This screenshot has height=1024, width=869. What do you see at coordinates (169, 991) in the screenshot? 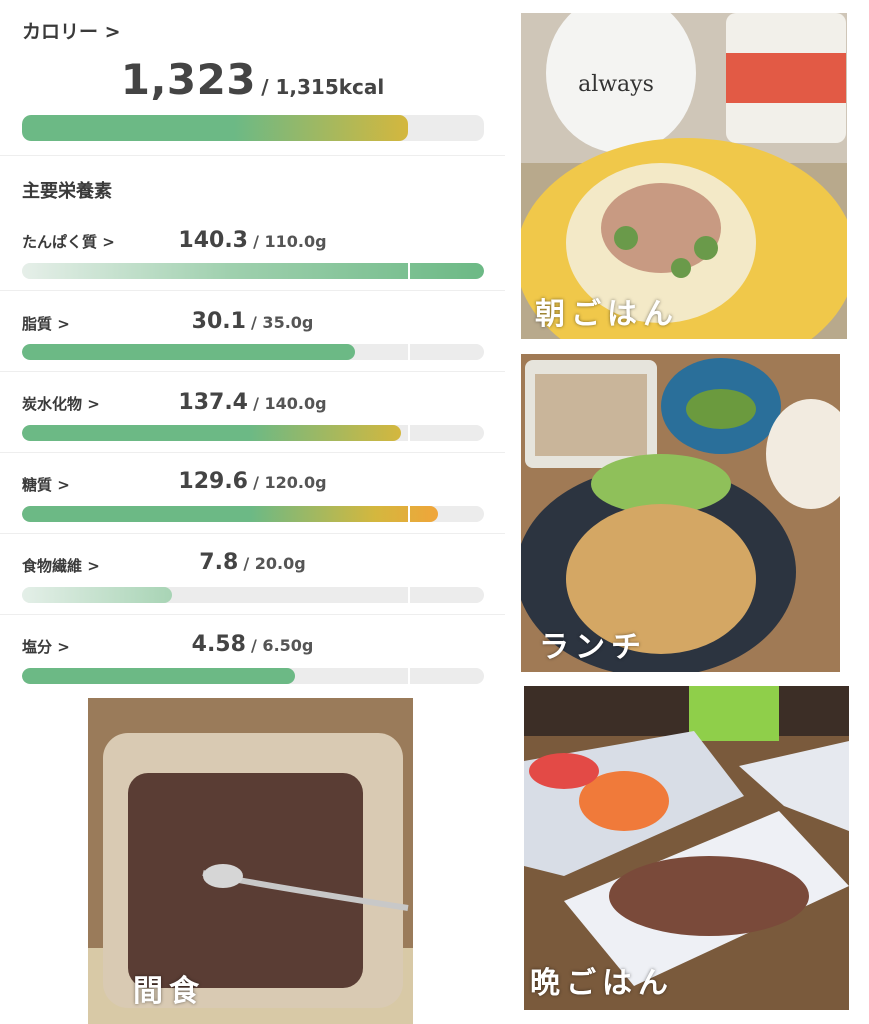
I see `snack-caption: 間食` at bounding box center [169, 991].